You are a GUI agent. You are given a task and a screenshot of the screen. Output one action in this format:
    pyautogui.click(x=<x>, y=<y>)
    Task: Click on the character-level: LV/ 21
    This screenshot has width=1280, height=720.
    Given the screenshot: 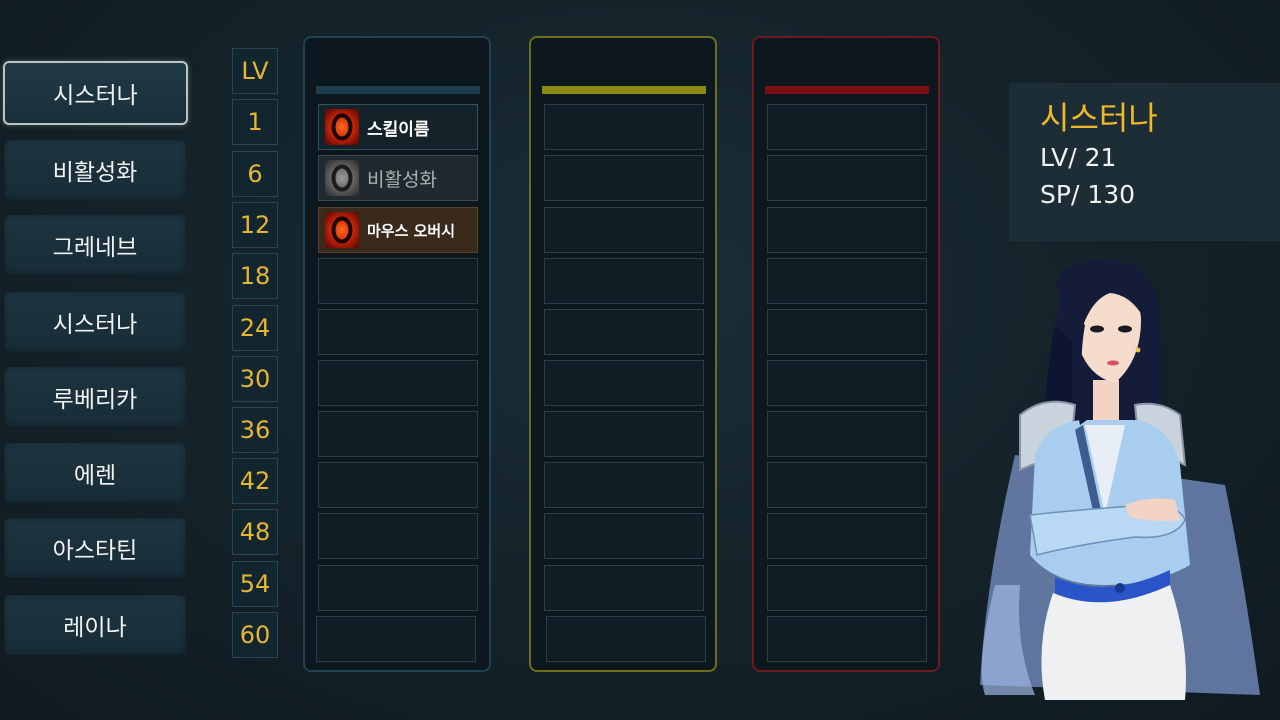 What is the action you would take?
    pyautogui.click(x=1078, y=157)
    